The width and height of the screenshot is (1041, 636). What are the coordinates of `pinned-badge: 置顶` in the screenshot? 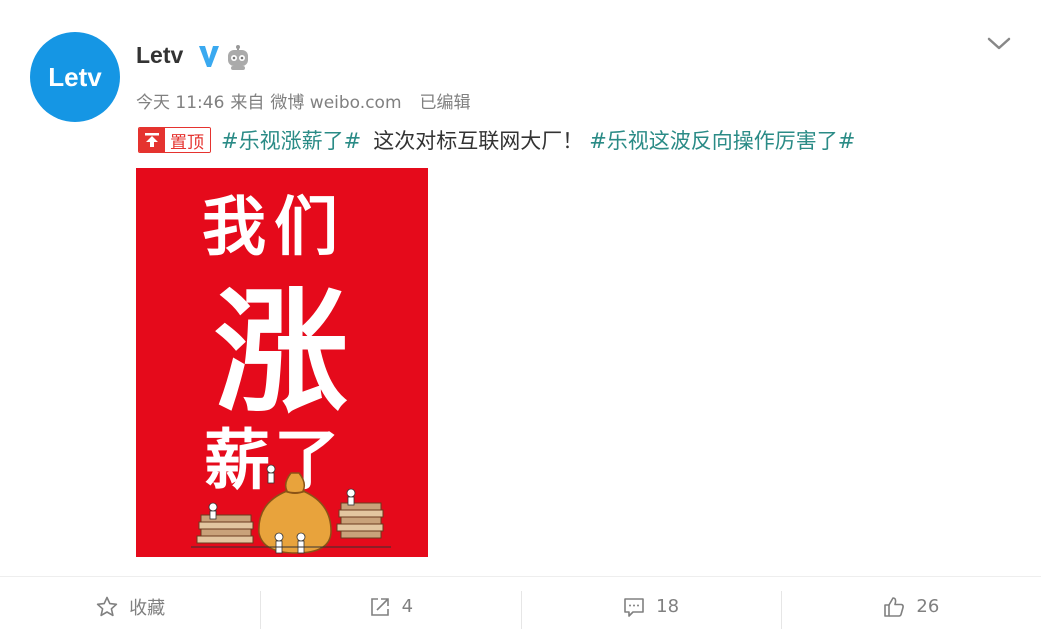 It's located at (174, 140).